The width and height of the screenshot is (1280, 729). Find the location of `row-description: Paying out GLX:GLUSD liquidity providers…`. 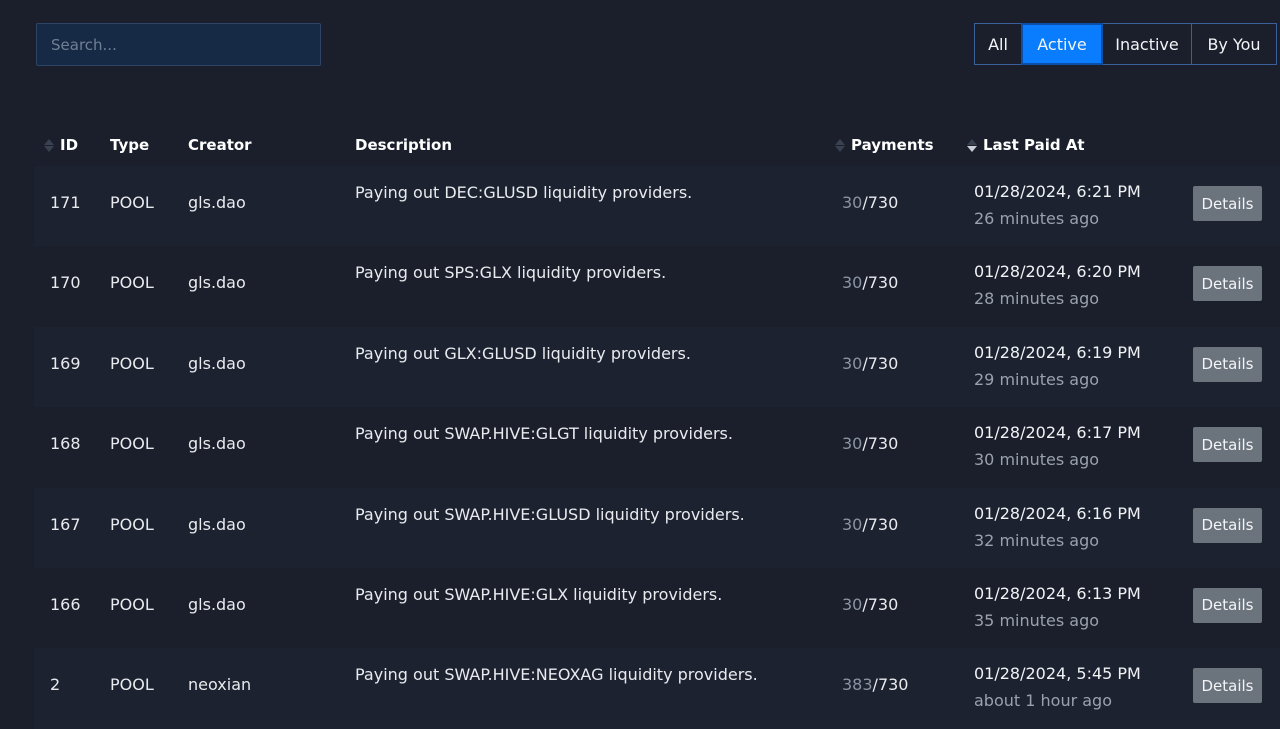

row-description: Paying out GLX:GLUSD liquidity providers… is located at coordinates (523, 353).